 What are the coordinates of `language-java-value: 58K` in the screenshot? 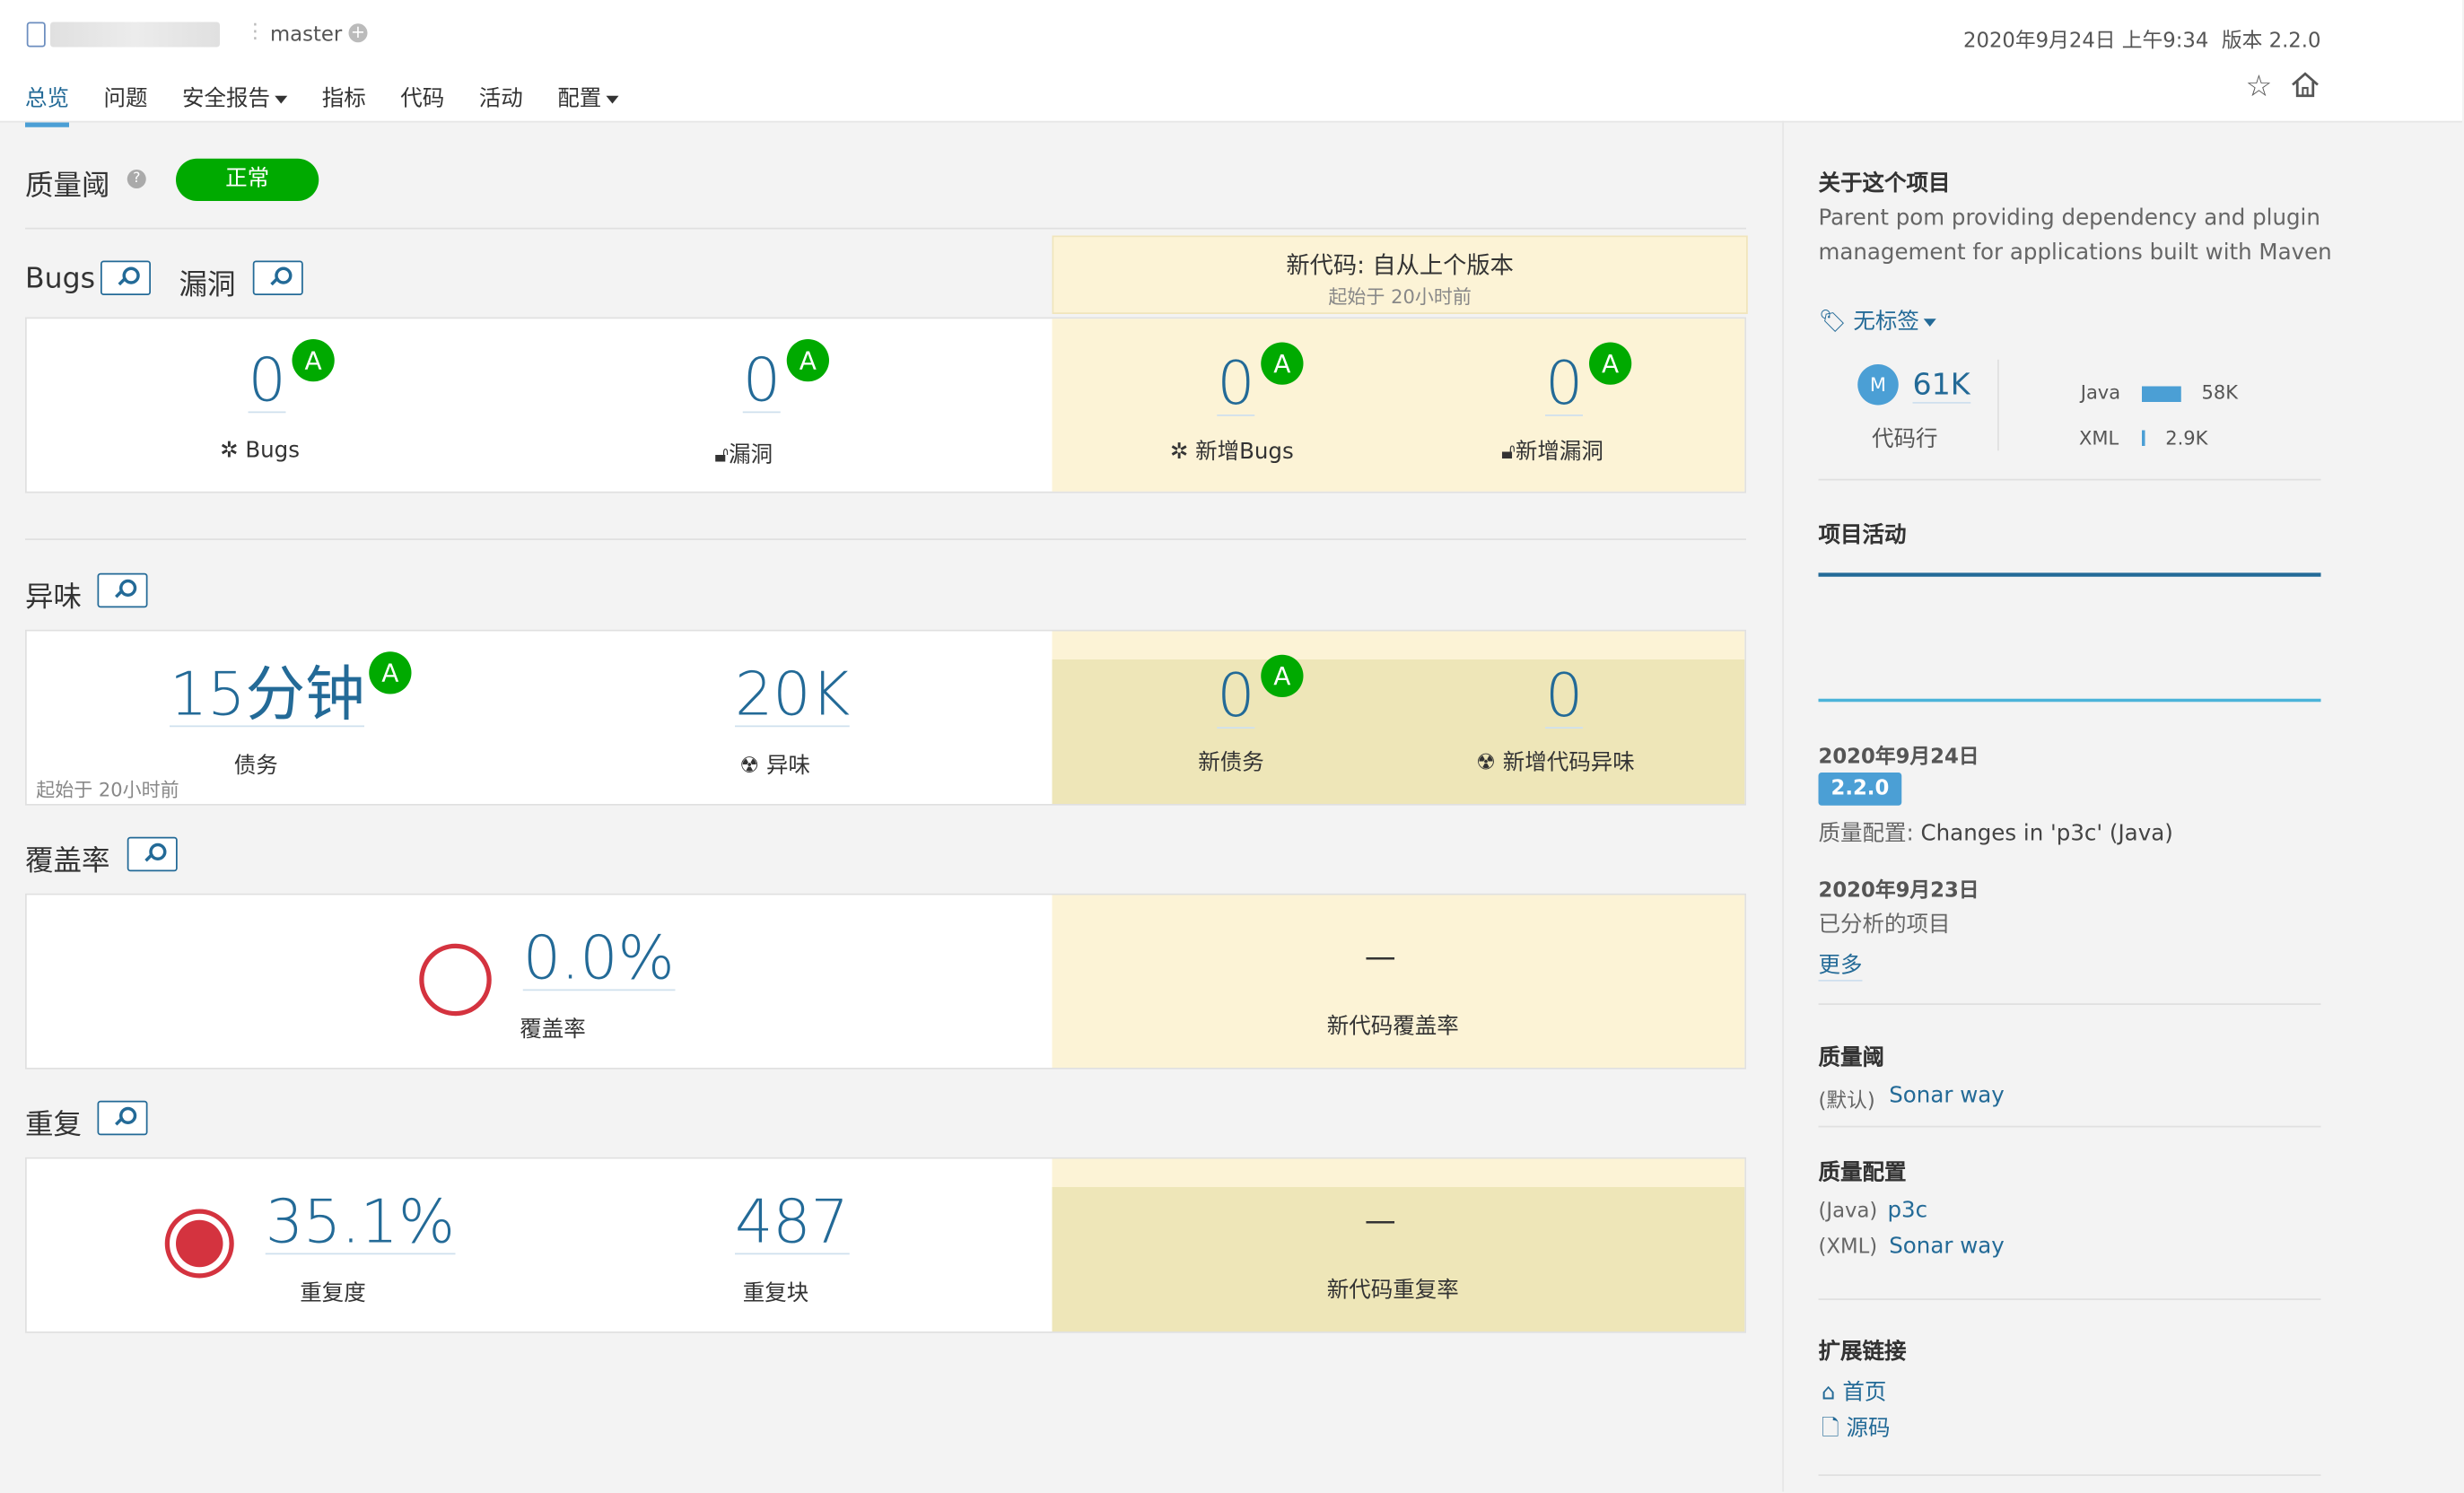 It's located at (2219, 392).